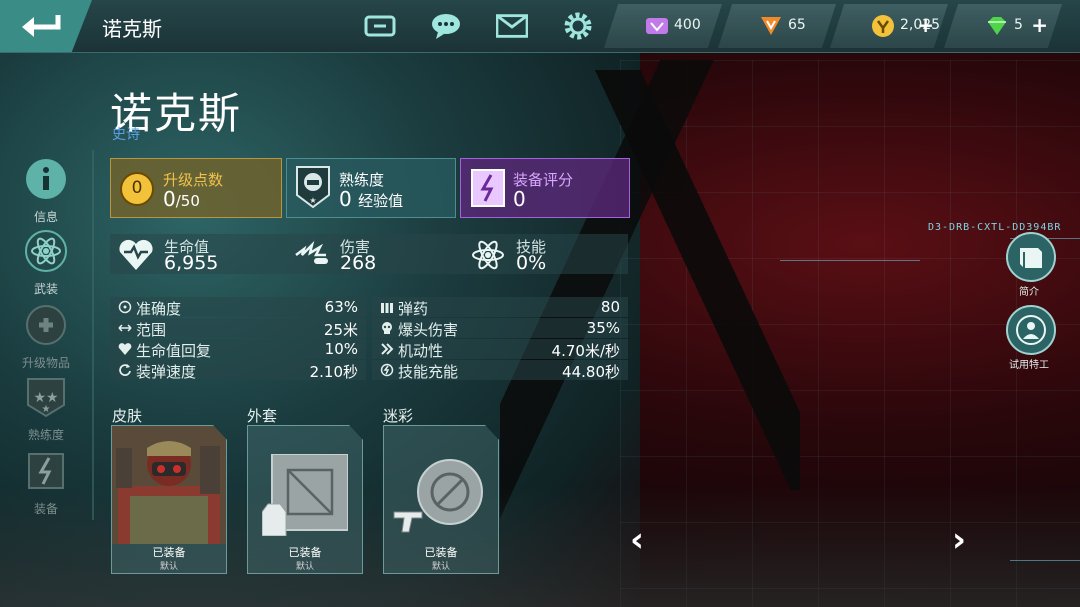  What do you see at coordinates (446, 26) in the screenshot?
I see `chat-icon` at bounding box center [446, 26].